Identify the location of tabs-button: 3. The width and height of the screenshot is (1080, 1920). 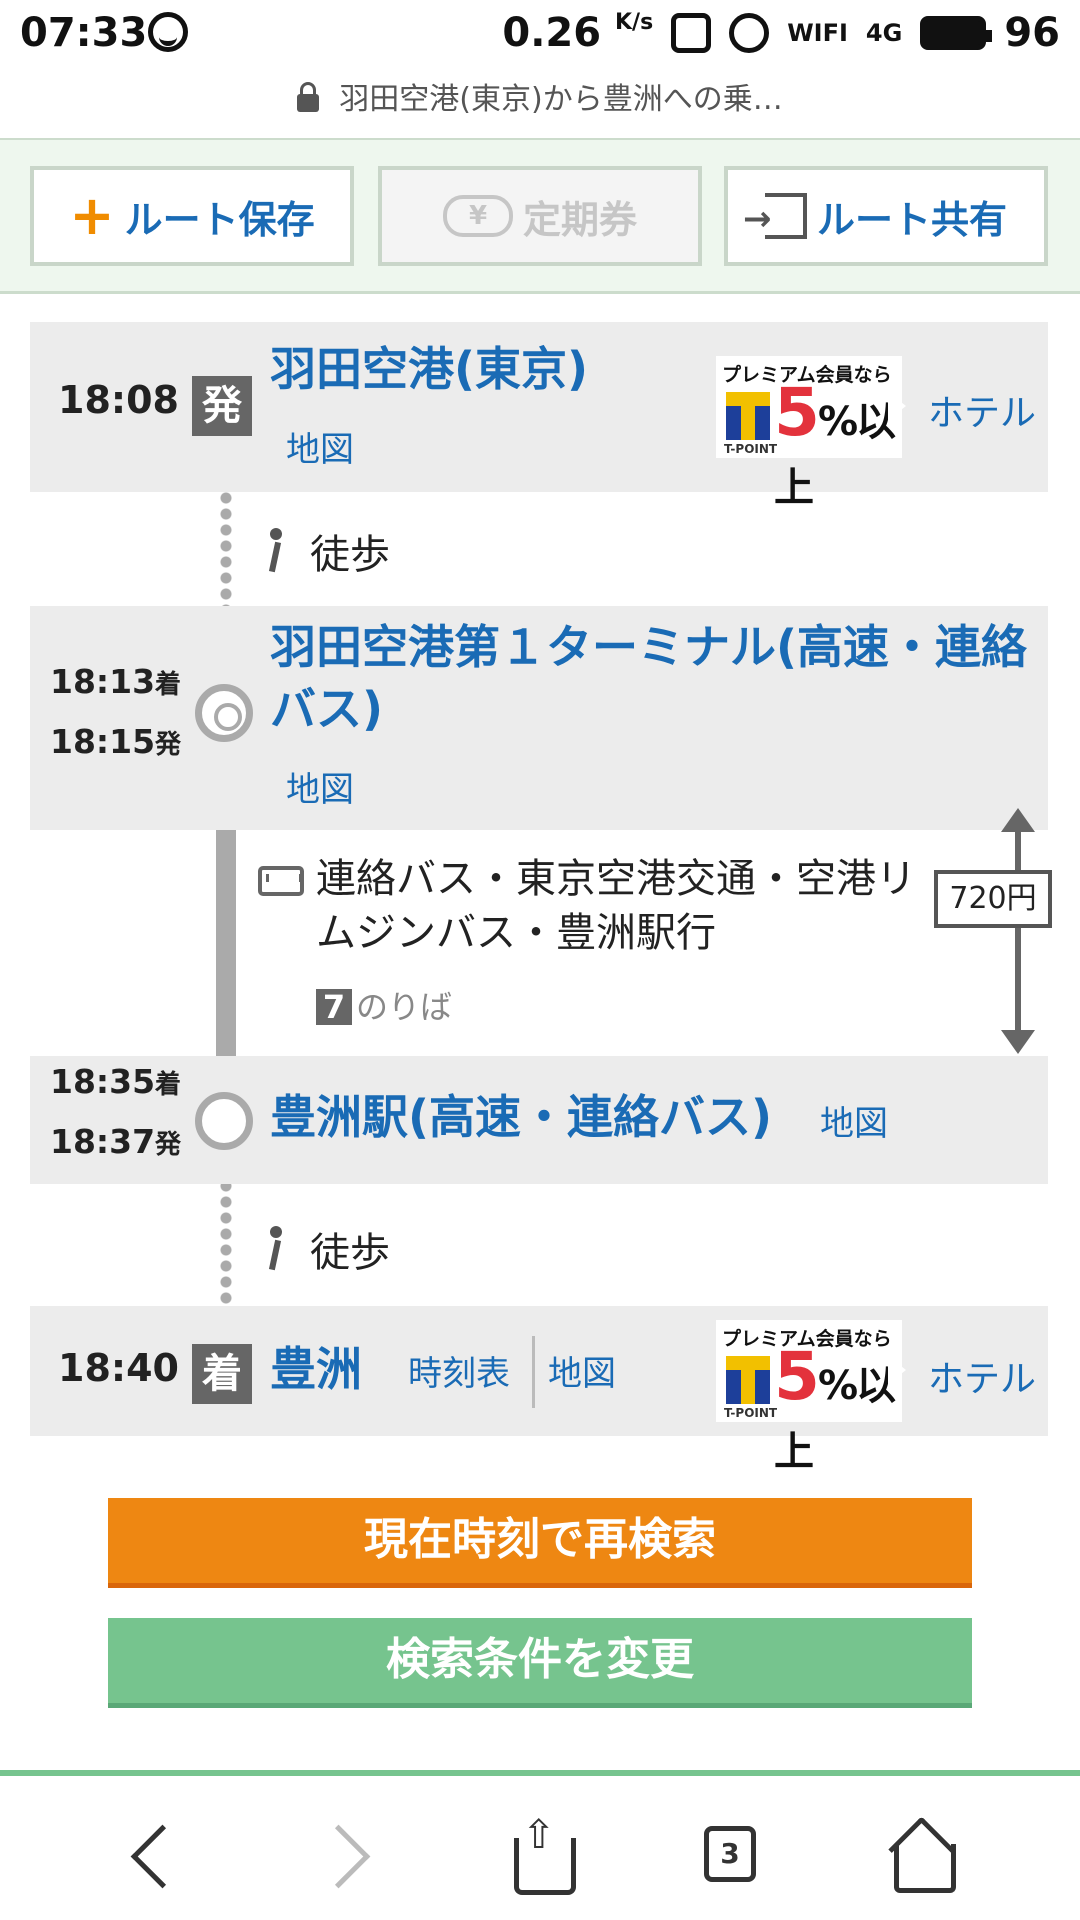
(730, 1858).